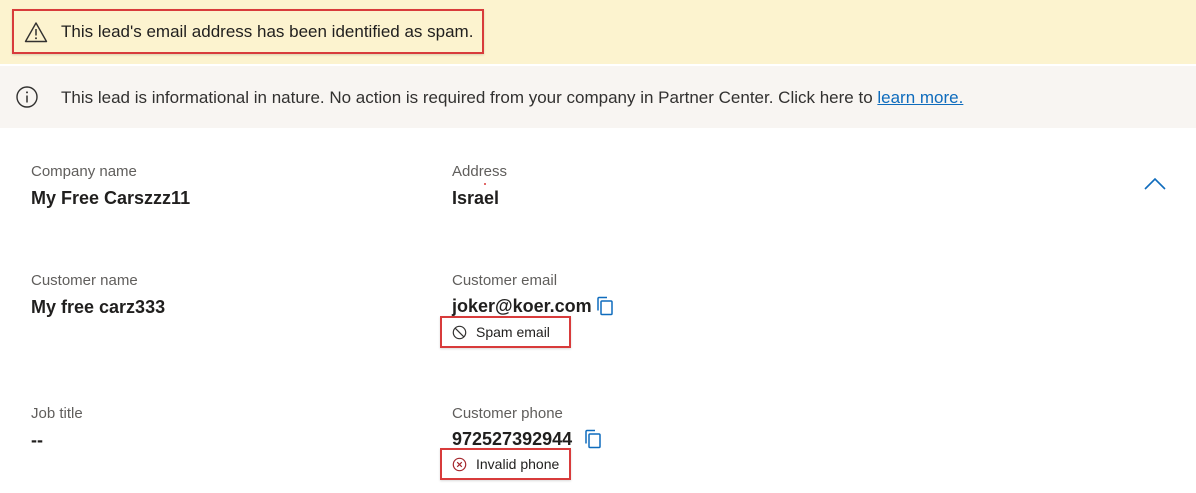  I want to click on invalid-phone-tag: Invalid phone, so click(505, 464).